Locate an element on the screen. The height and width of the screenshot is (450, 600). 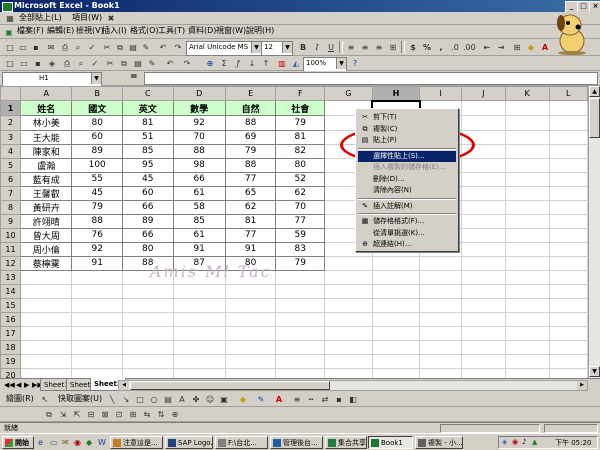
cell-b3: 60 is located at coordinates (97, 137).